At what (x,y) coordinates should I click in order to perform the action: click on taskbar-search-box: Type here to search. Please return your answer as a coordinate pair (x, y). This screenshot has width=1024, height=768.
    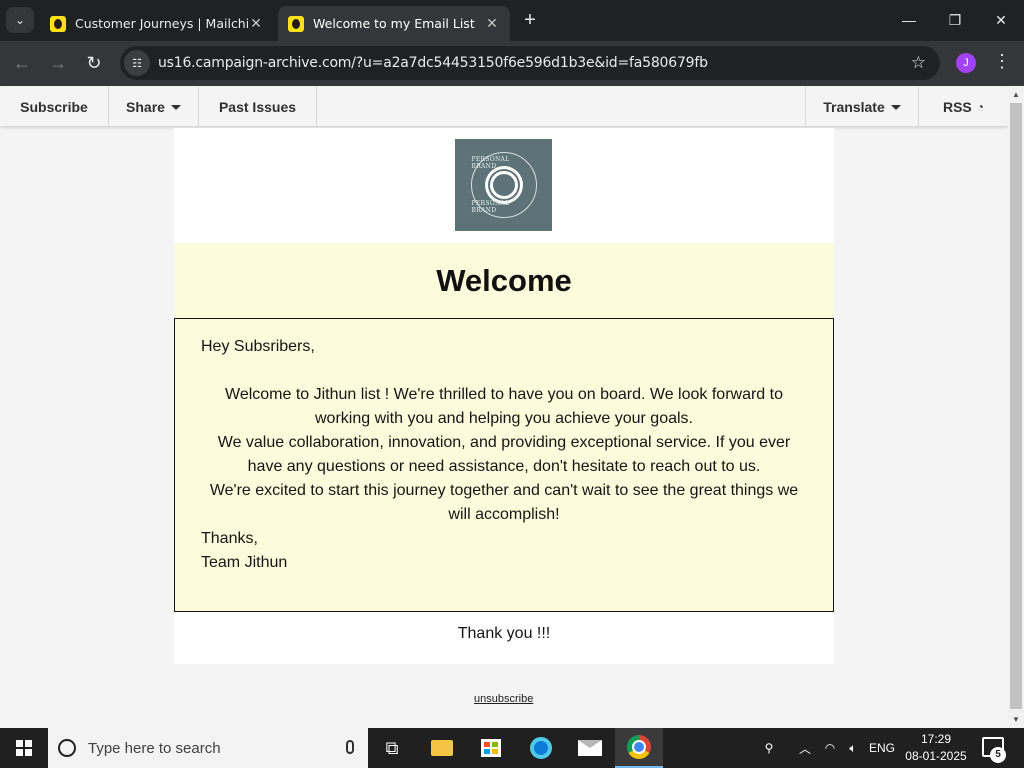
    Looking at the image, I should click on (208, 748).